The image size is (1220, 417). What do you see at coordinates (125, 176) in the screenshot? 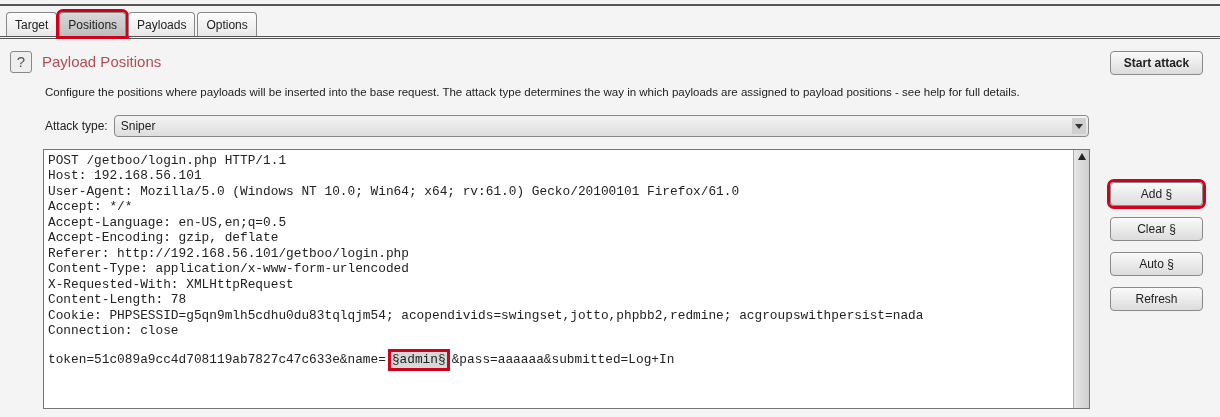
I see `request-line: Host: 192.168.56.101` at bounding box center [125, 176].